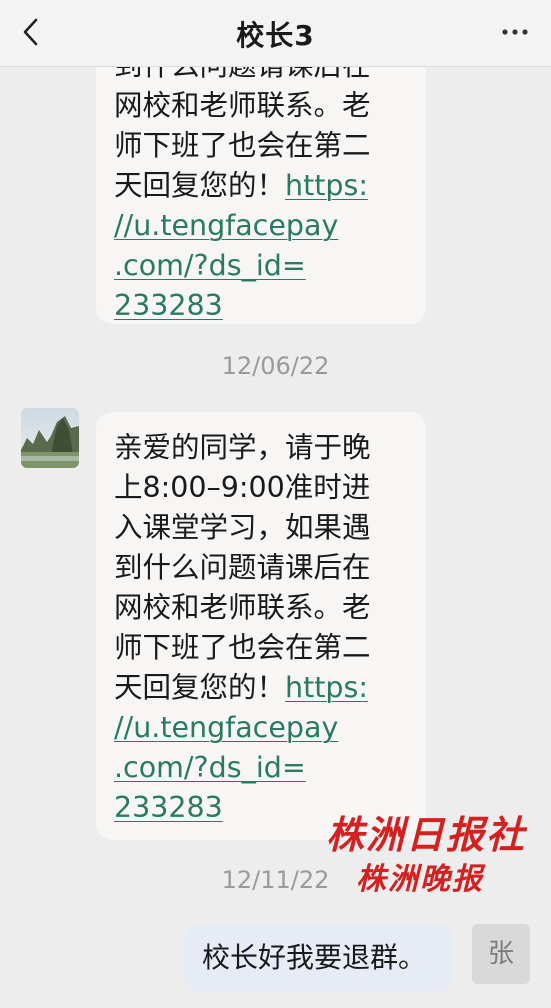  I want to click on message-line: 入课堂学习，如果遇, so click(242, 527).